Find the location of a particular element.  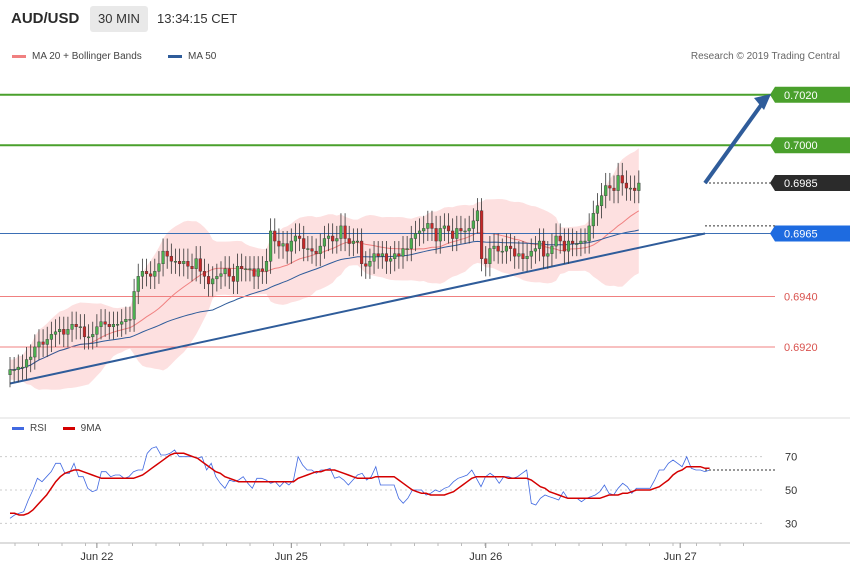

level-tag: 0.7020 is located at coordinates (810, 94).